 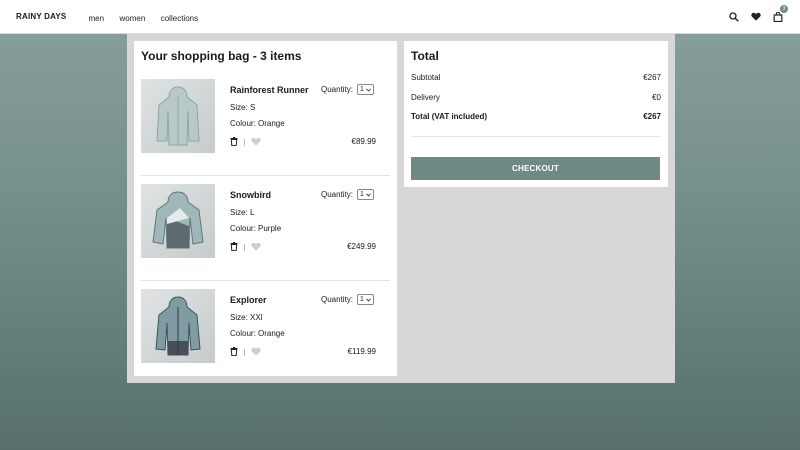 What do you see at coordinates (148, 17) in the screenshot?
I see `main-nav: men women collections` at bounding box center [148, 17].